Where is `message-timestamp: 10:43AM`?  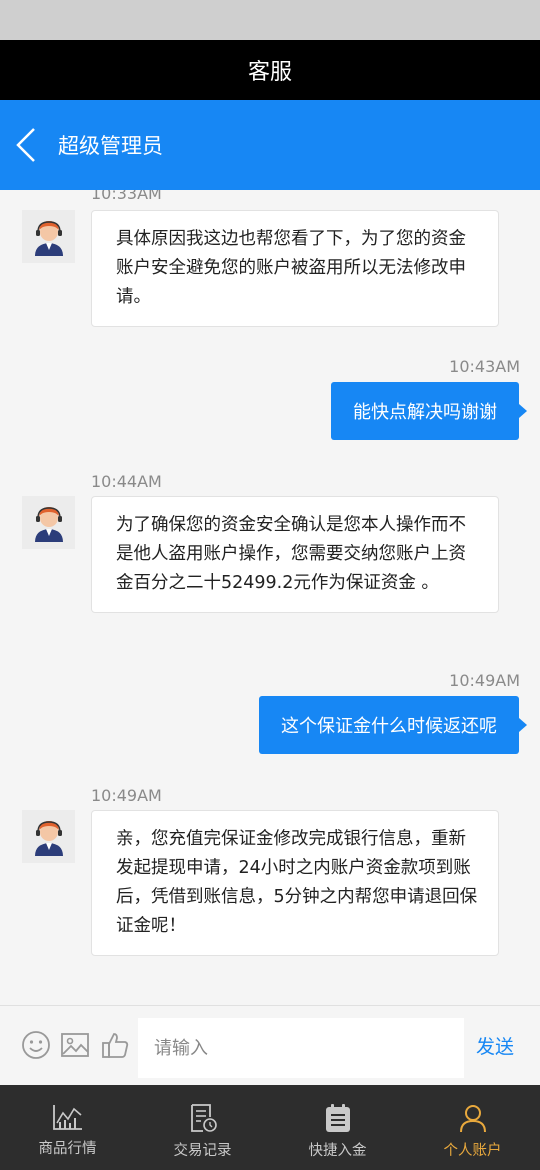 message-timestamp: 10:43AM is located at coordinates (484, 366).